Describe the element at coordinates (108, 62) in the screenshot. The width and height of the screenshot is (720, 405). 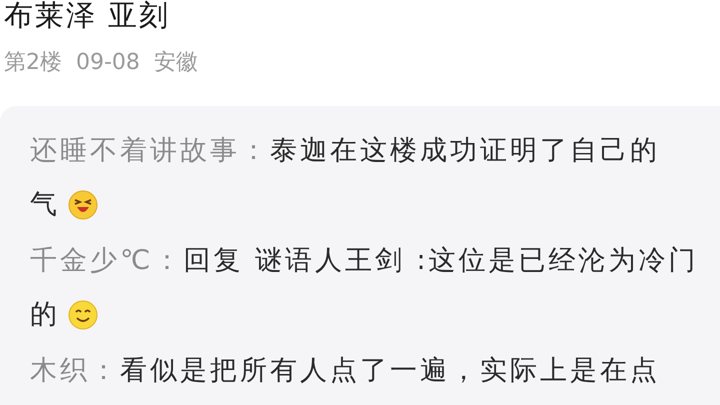
I see `post-date: 09-08` at that location.